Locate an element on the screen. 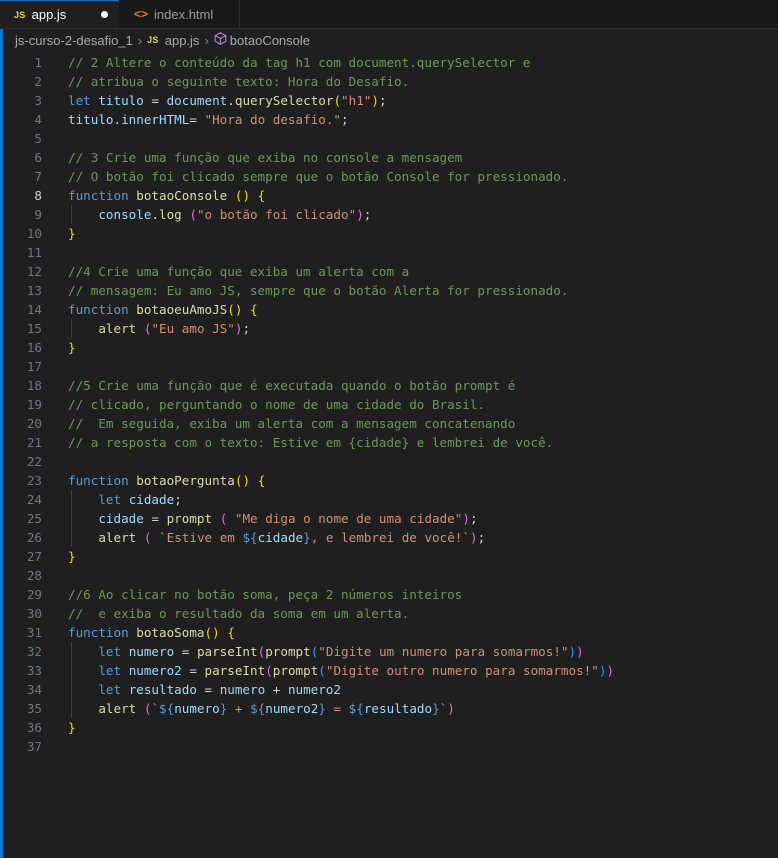 This screenshot has width=778, height=858. code-line: 4 titulo.innerHTML= "Hora do desafio."; is located at coordinates (390, 119).